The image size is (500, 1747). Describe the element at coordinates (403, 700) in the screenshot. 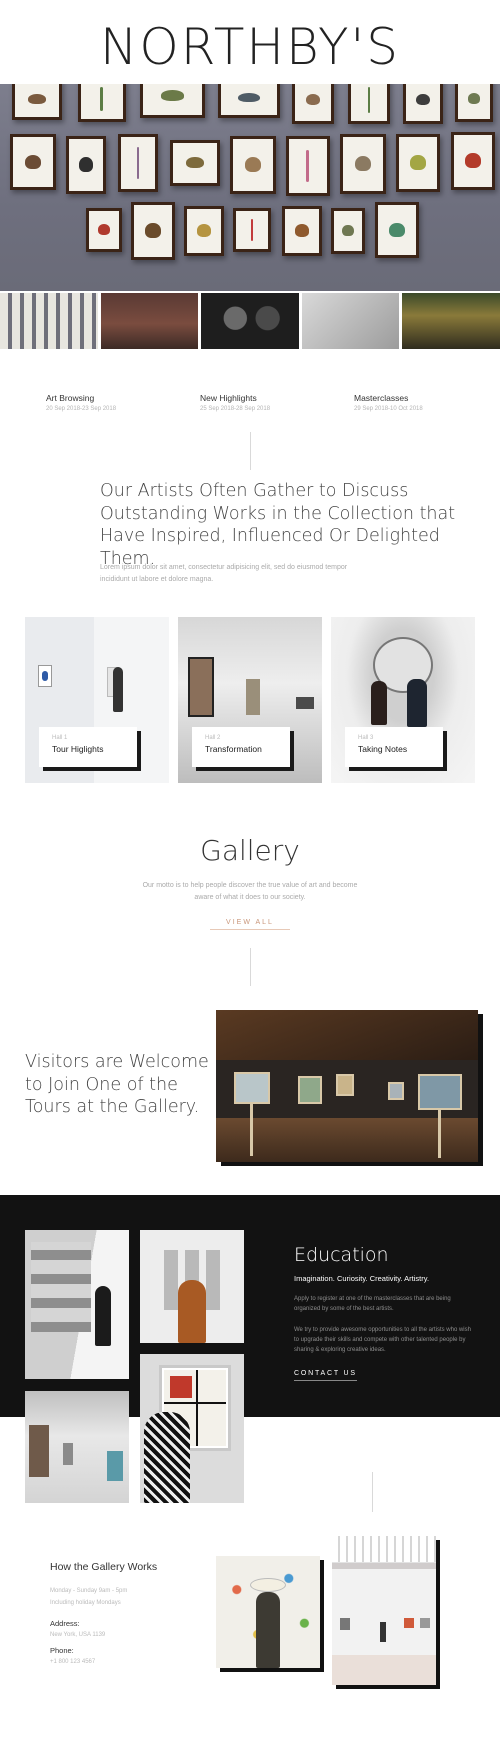

I see `hall-card-3: Hall 3 Taking Notes` at that location.